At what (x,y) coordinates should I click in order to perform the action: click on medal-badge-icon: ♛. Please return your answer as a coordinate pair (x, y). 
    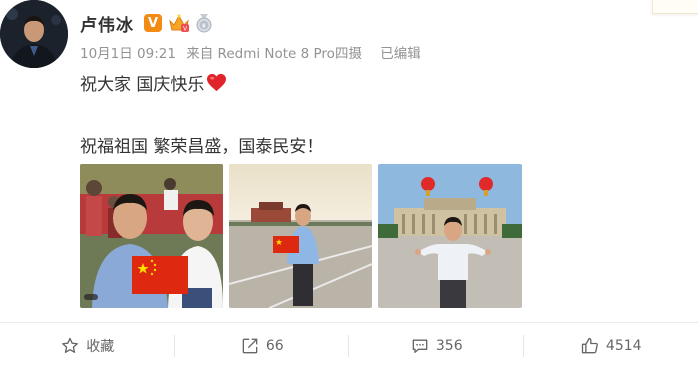
    Looking at the image, I should click on (204, 23).